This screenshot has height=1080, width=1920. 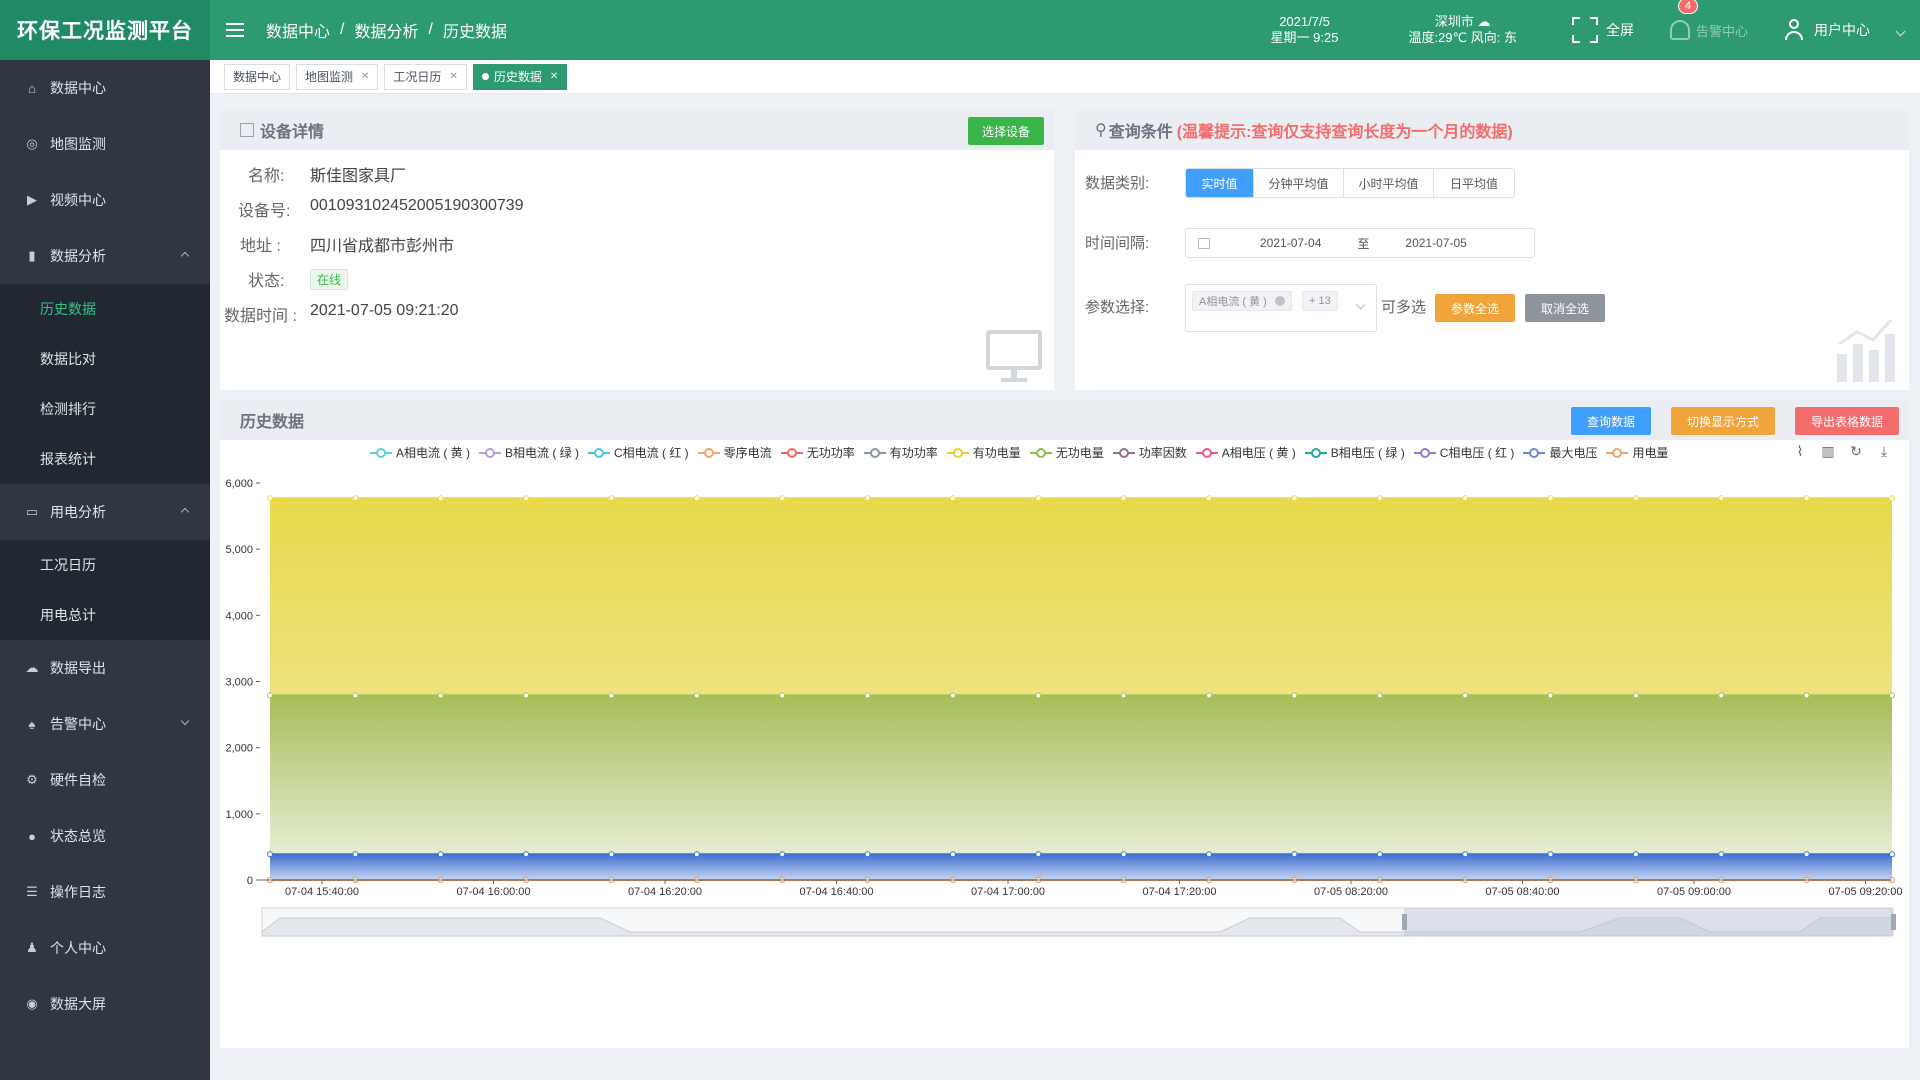 I want to click on sidebar-item-profile: ♟ 个人中心, so click(x=105, y=948).